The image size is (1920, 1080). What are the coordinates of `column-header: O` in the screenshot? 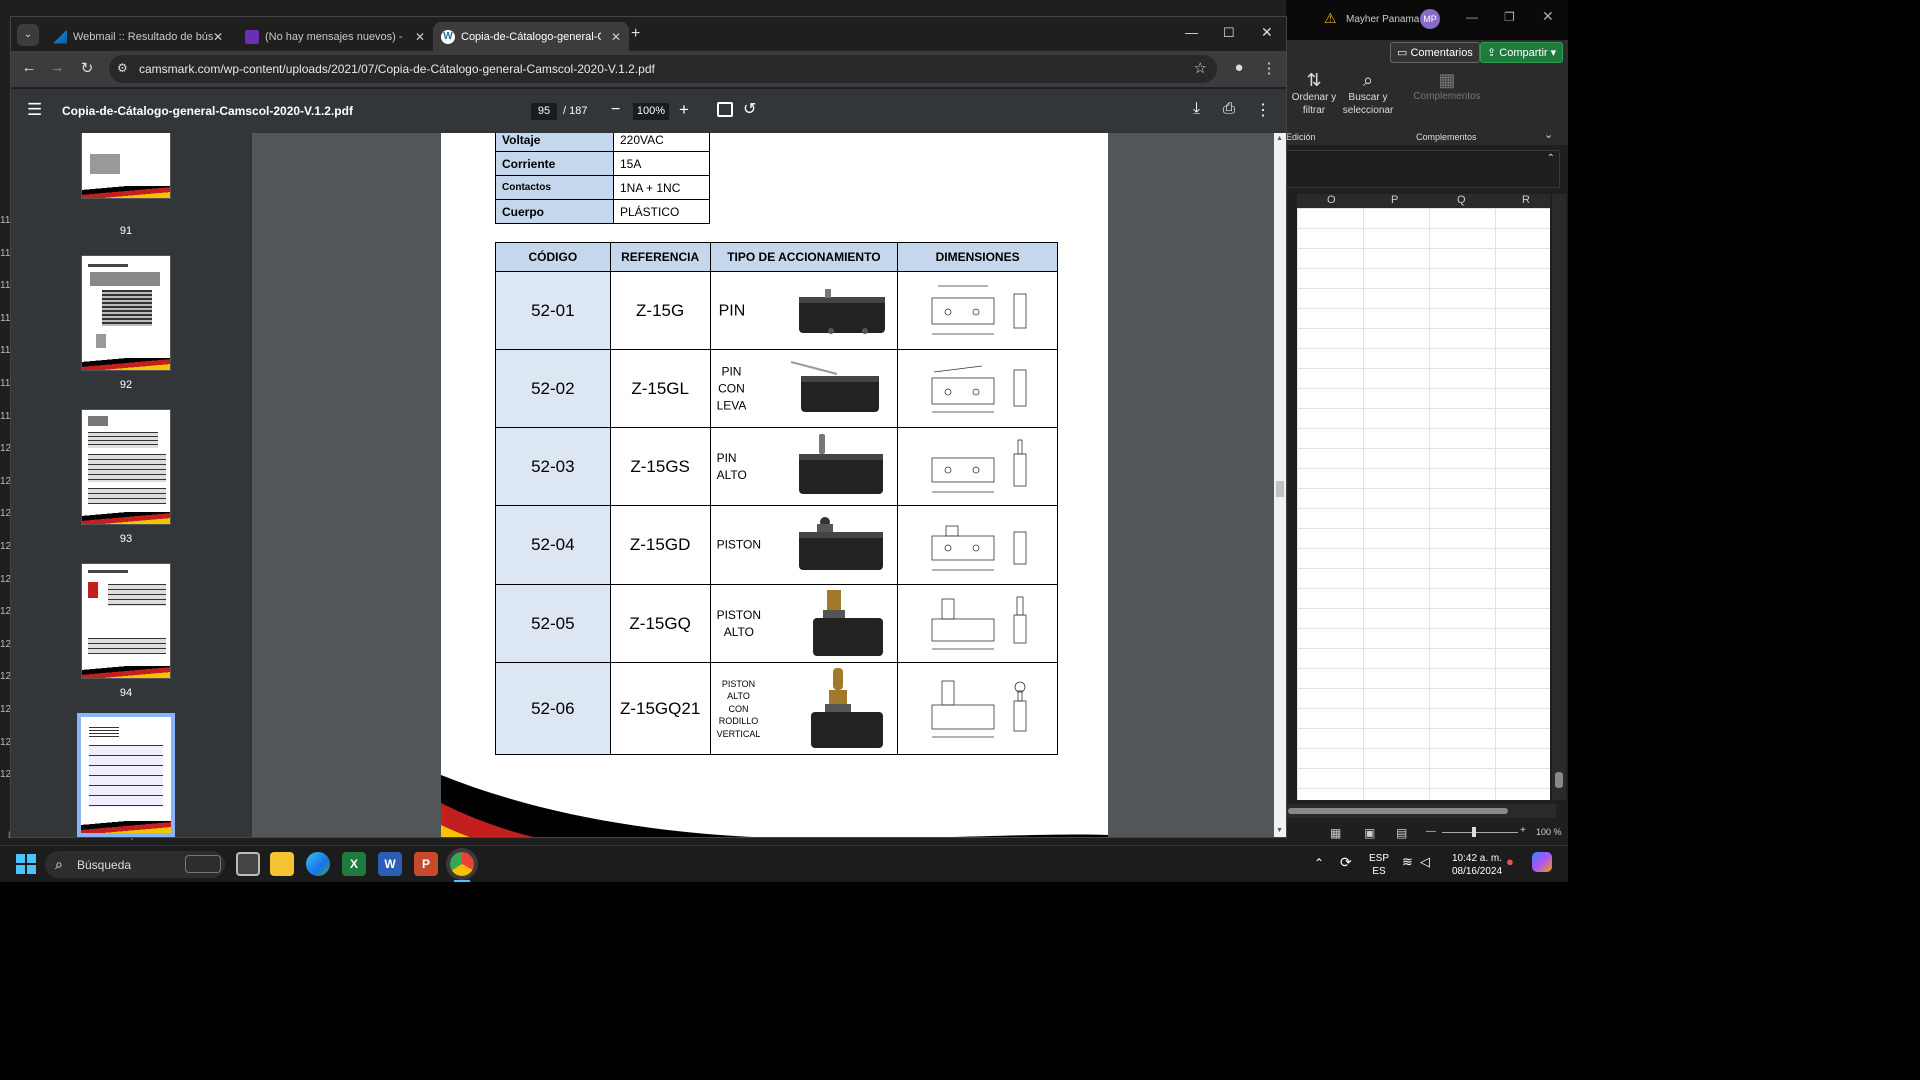 It's located at (1331, 200).